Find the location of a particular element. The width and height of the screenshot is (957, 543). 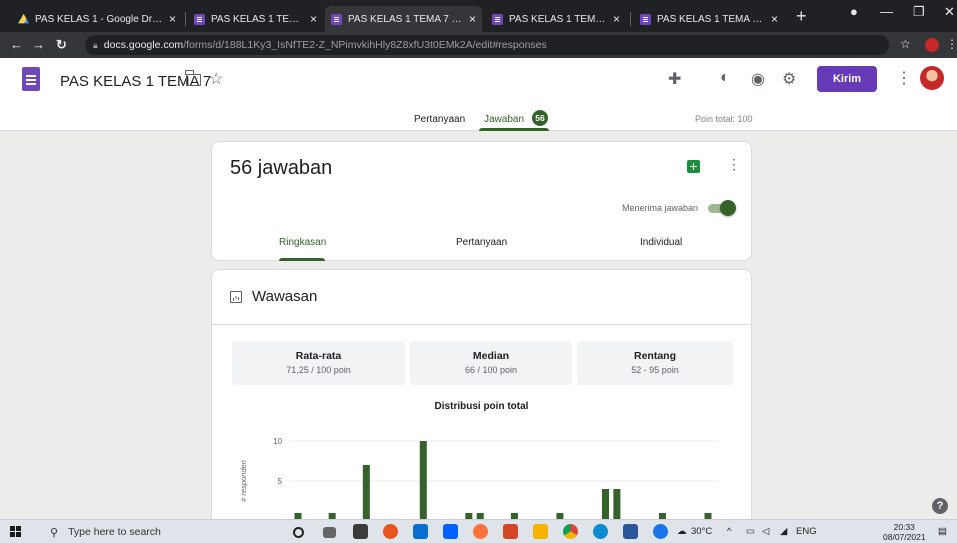

accepting-responses-label: Menerima jawaban is located at coordinates (660, 208).